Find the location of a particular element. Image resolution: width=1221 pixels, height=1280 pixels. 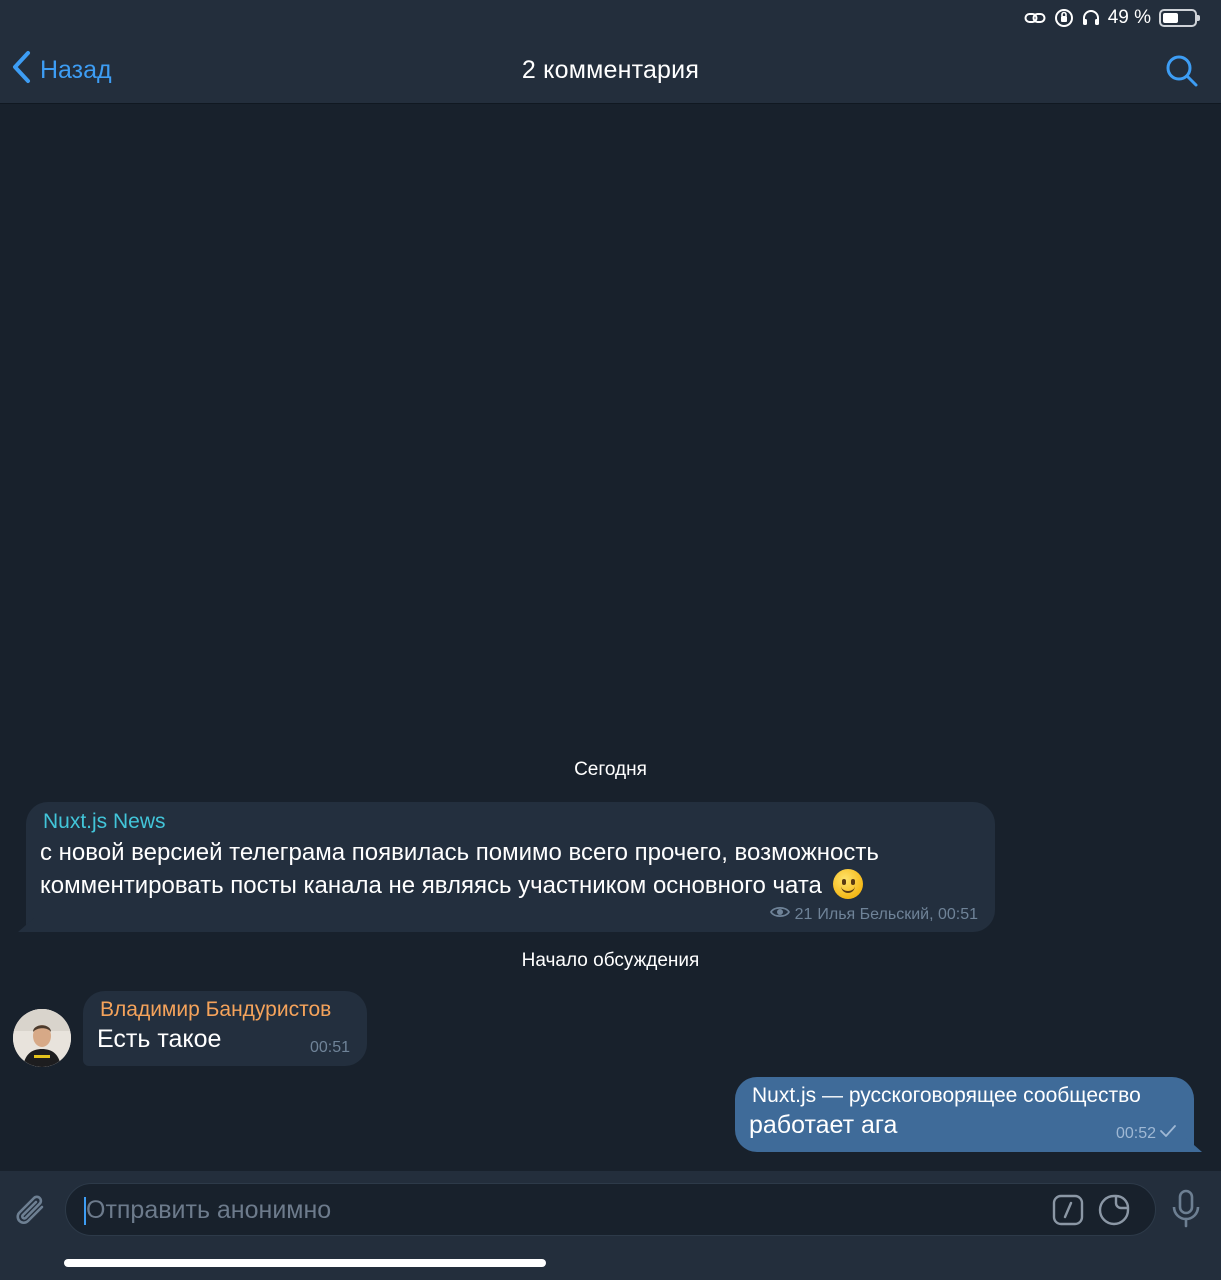

home-indicator is located at coordinates (305, 1263).